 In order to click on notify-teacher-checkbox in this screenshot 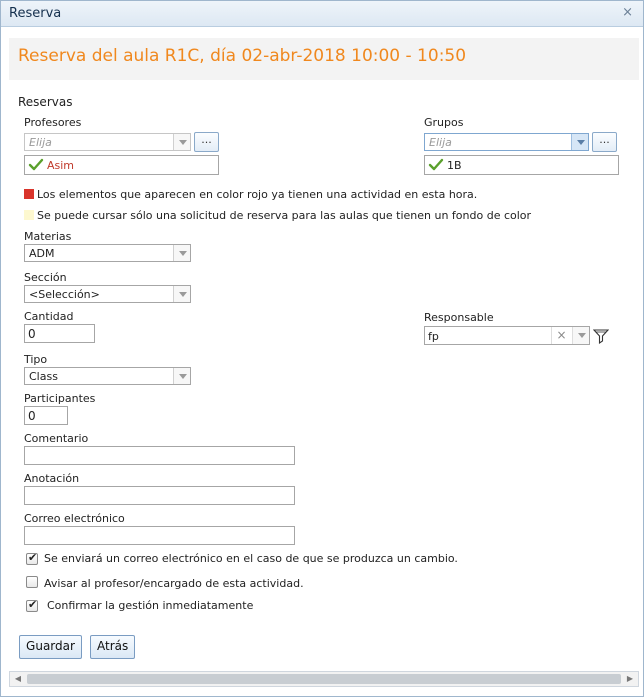, I will do `click(32, 582)`.